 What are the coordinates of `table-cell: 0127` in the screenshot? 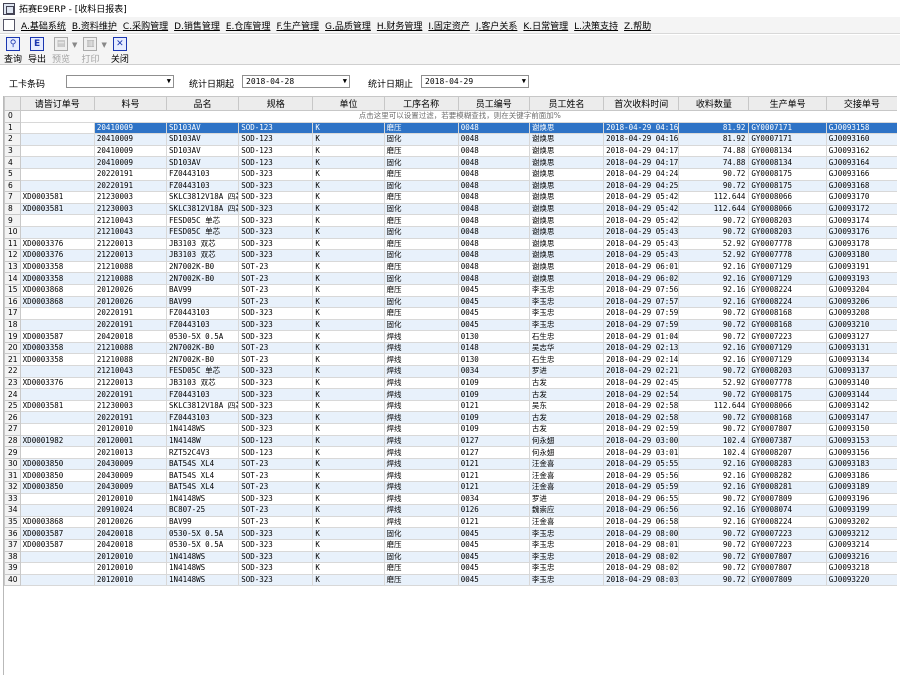 It's located at (493, 452).